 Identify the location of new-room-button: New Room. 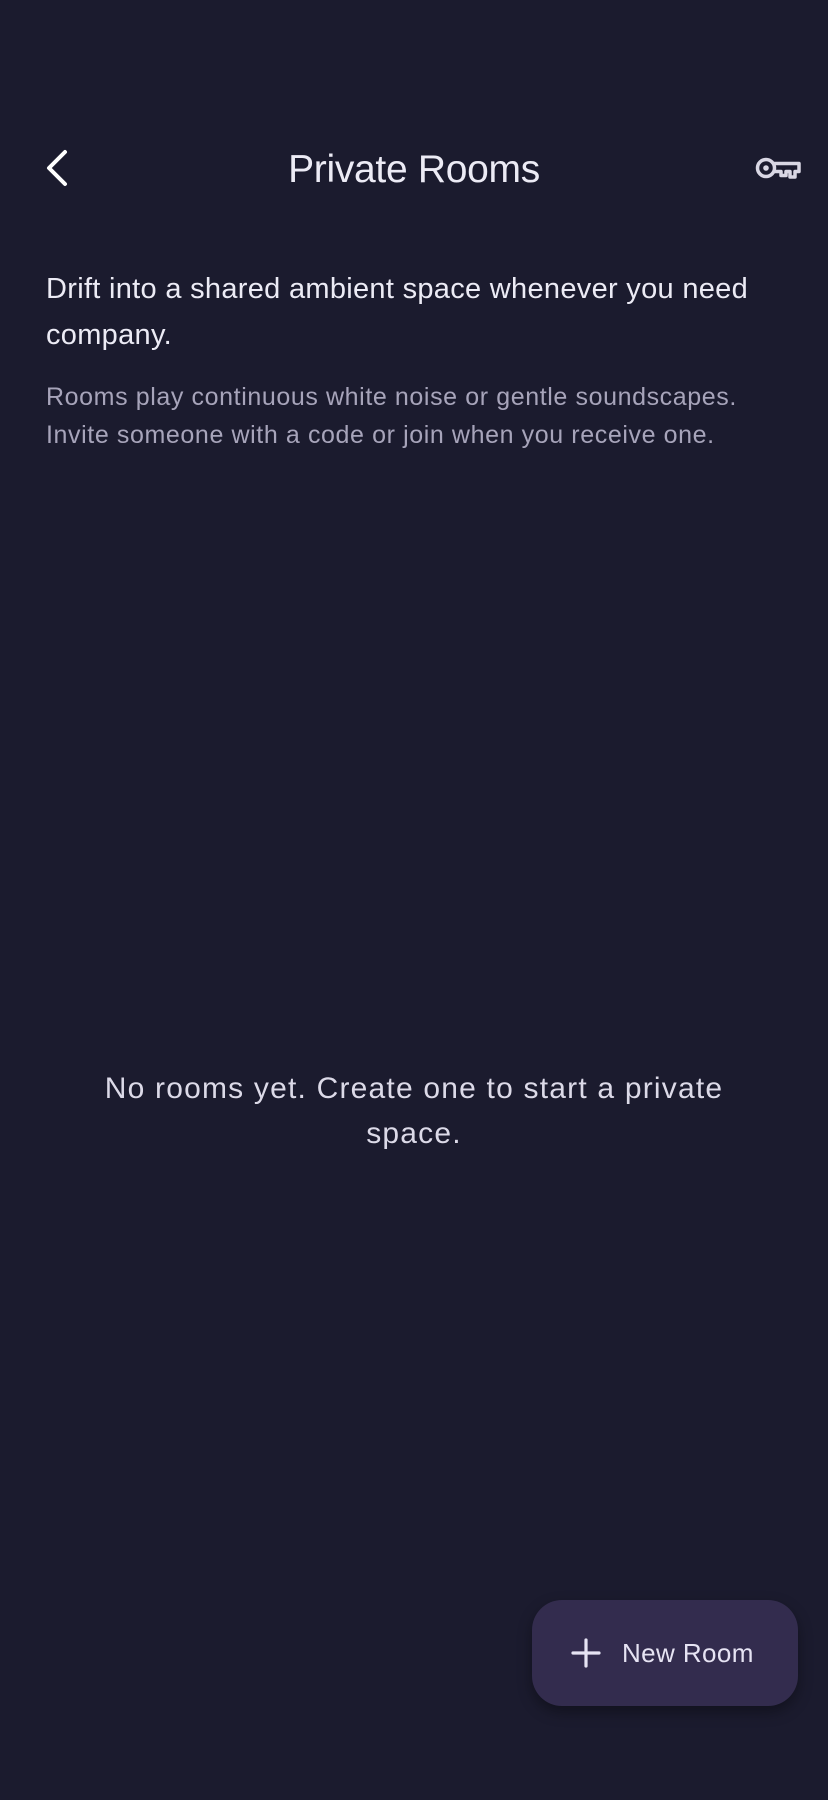
(665, 1653).